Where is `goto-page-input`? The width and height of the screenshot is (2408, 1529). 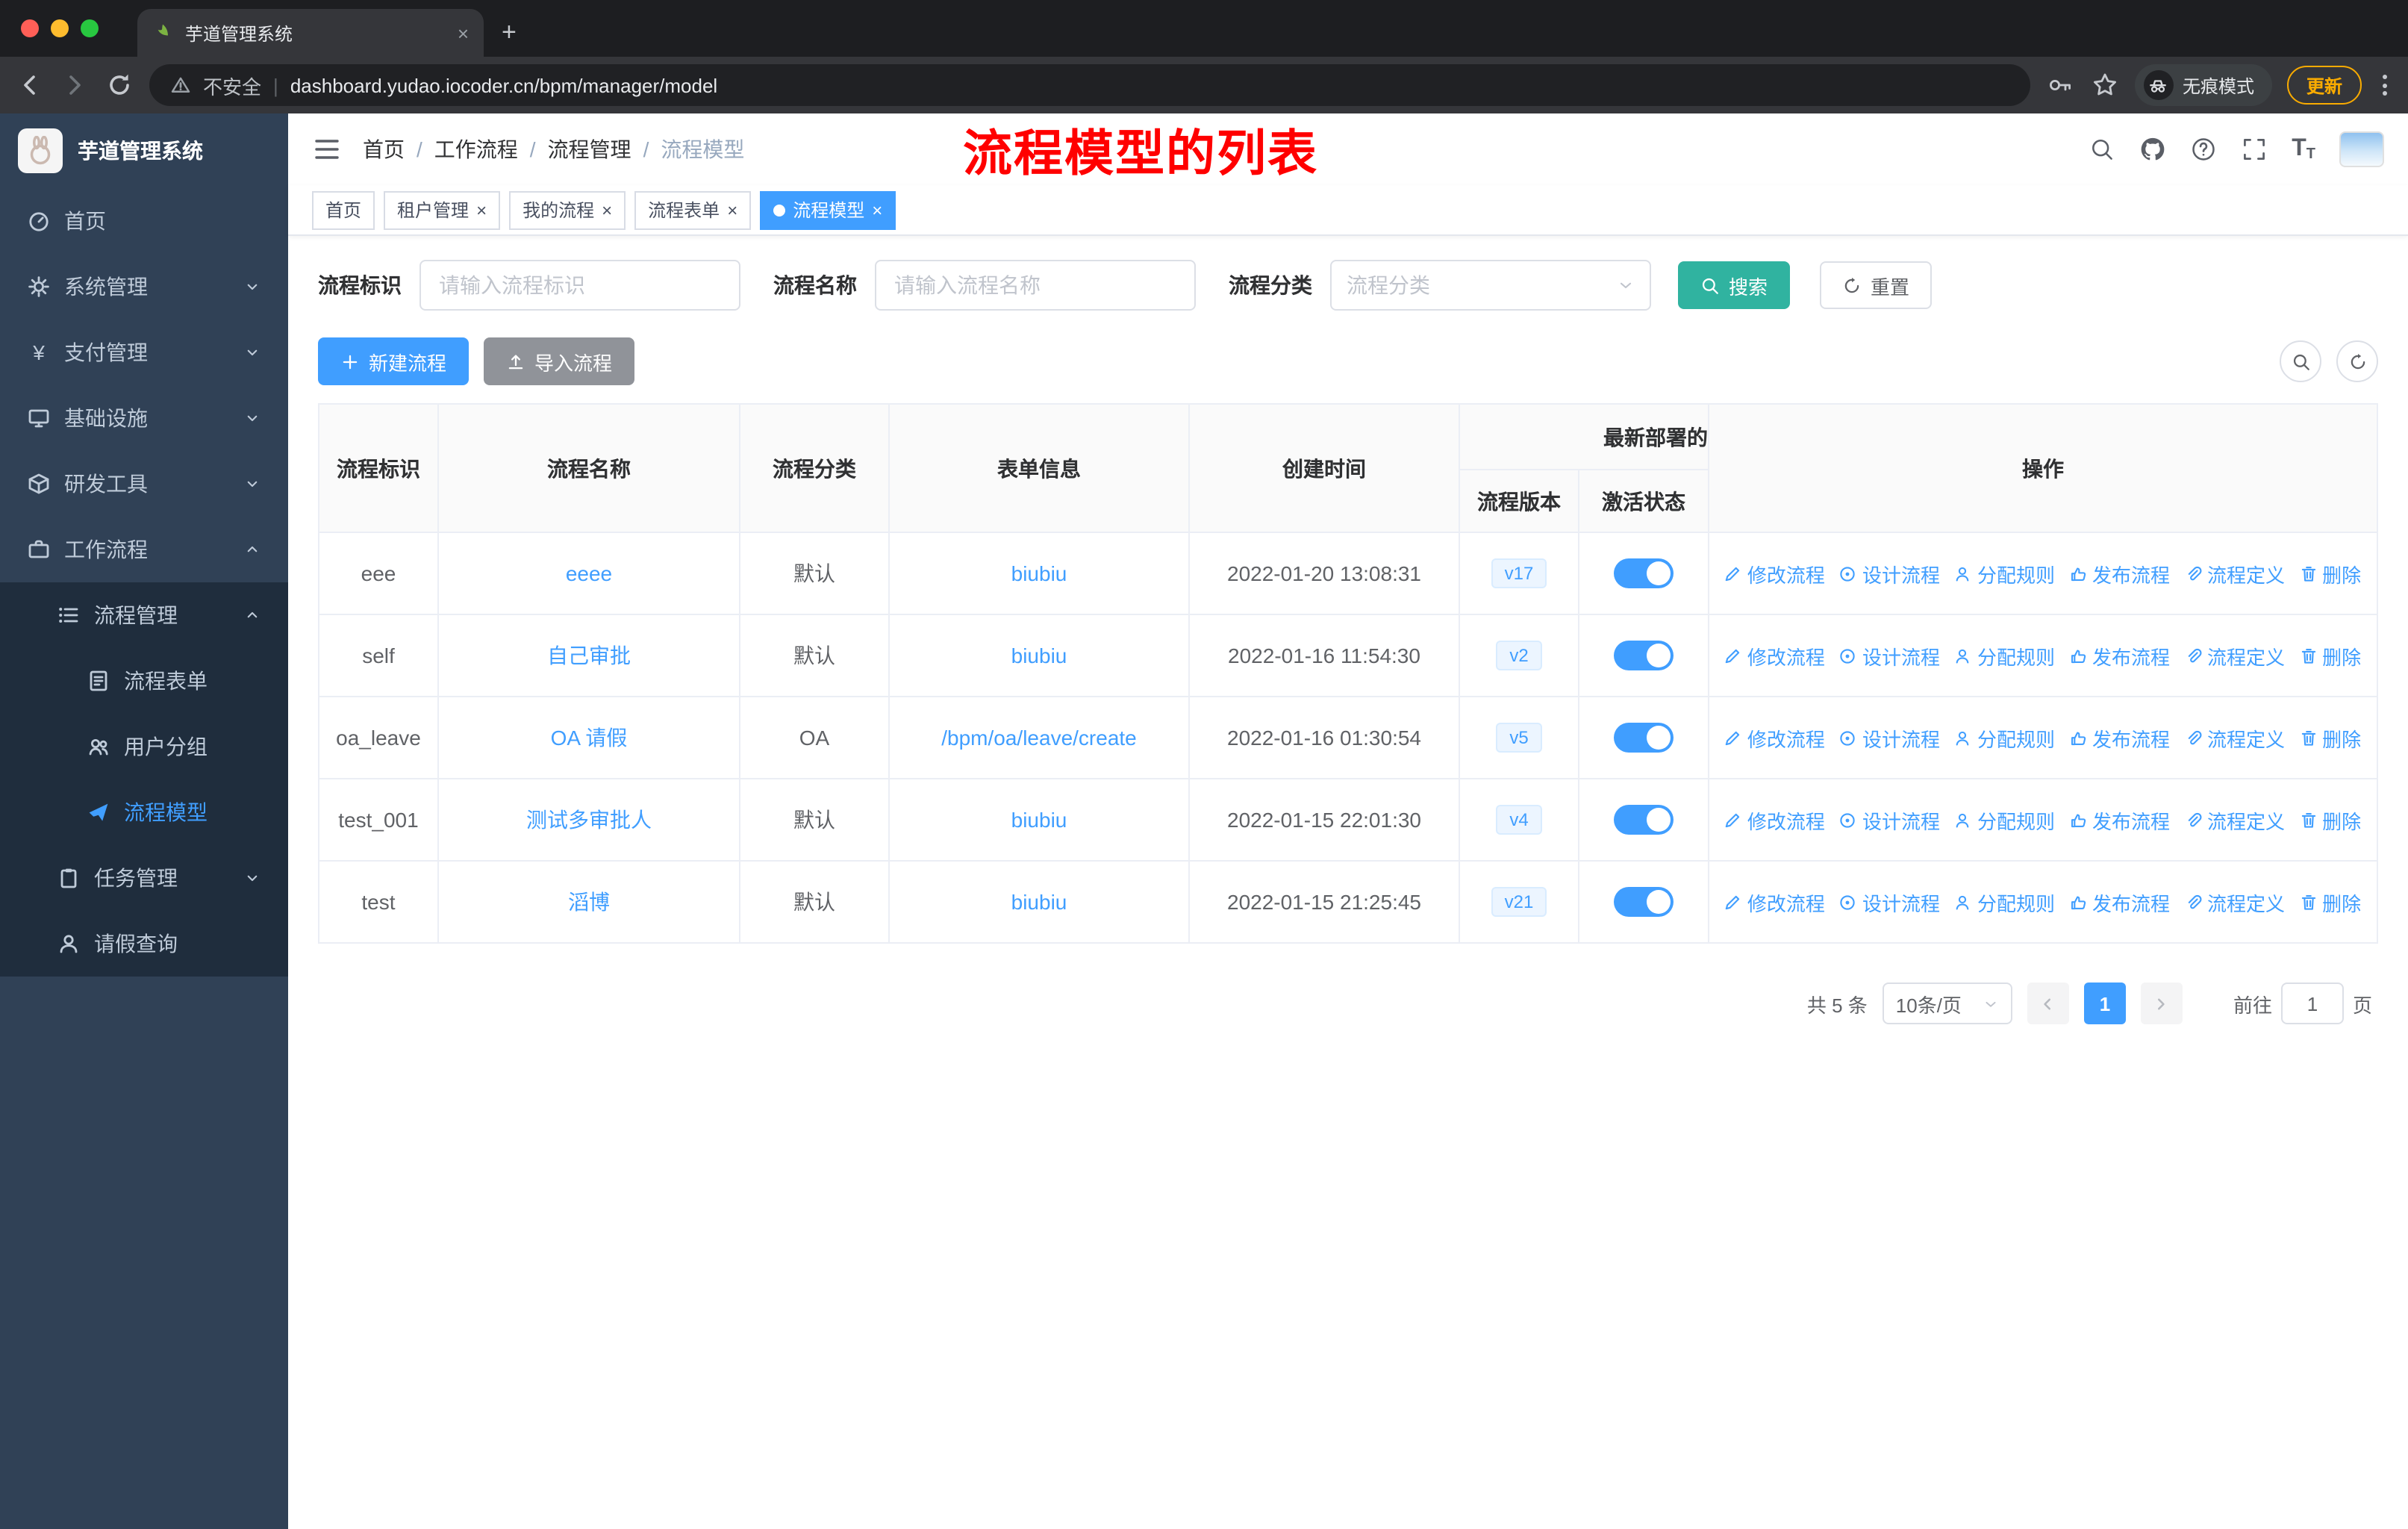 goto-page-input is located at coordinates (2312, 1004).